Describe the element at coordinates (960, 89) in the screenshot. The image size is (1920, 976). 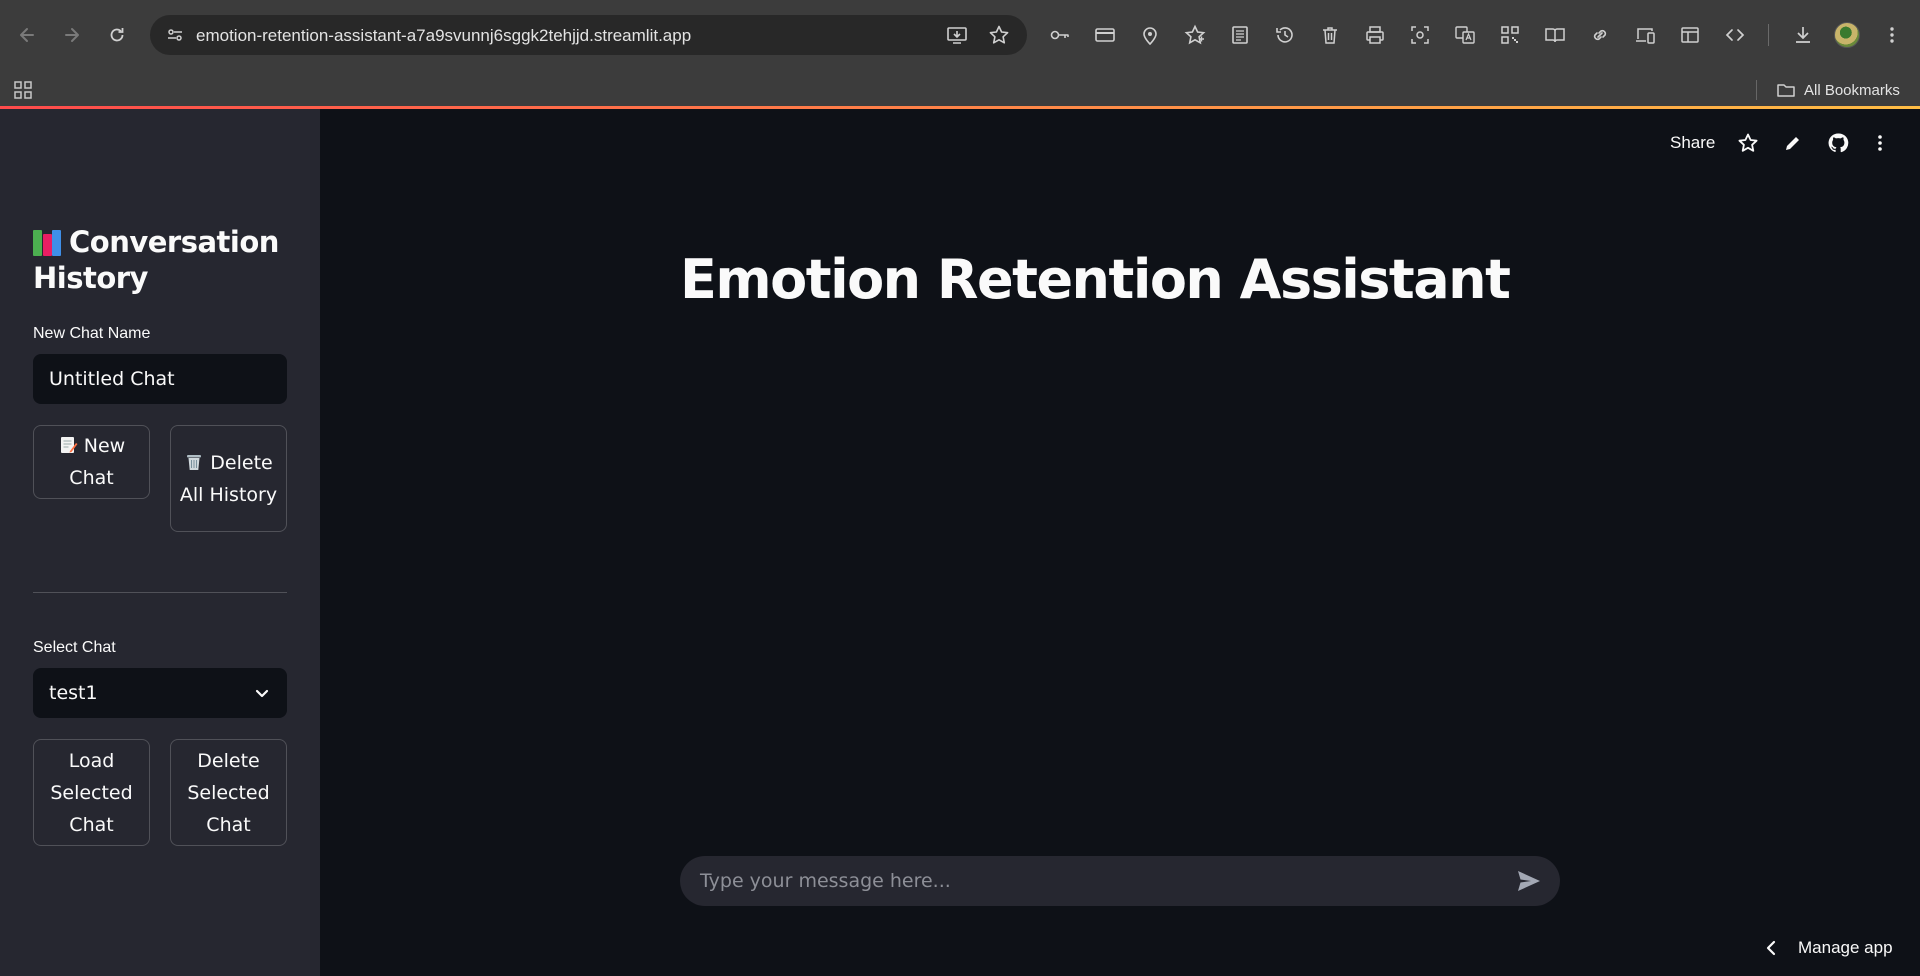
I see `bookmarks-bar: All Bookmarks` at that location.